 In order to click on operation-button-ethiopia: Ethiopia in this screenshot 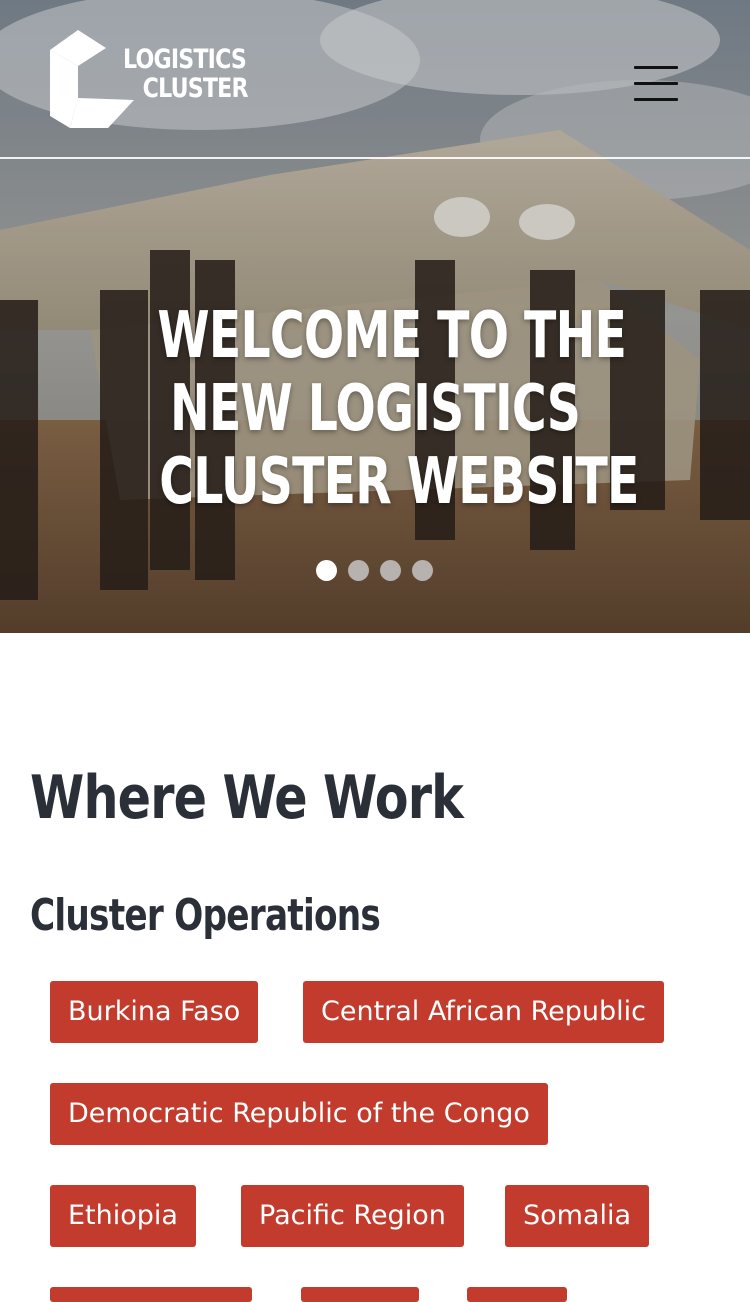, I will do `click(123, 1216)`.